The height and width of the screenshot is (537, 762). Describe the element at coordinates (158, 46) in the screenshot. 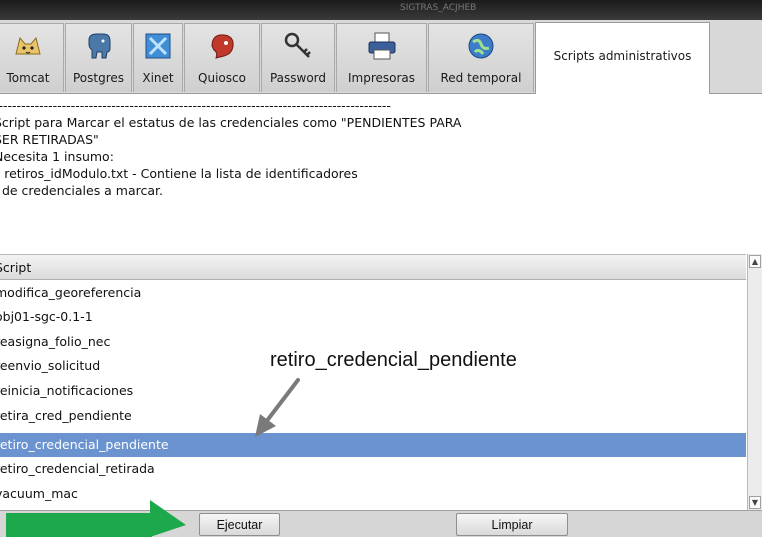

I see `xinet-icon` at that location.